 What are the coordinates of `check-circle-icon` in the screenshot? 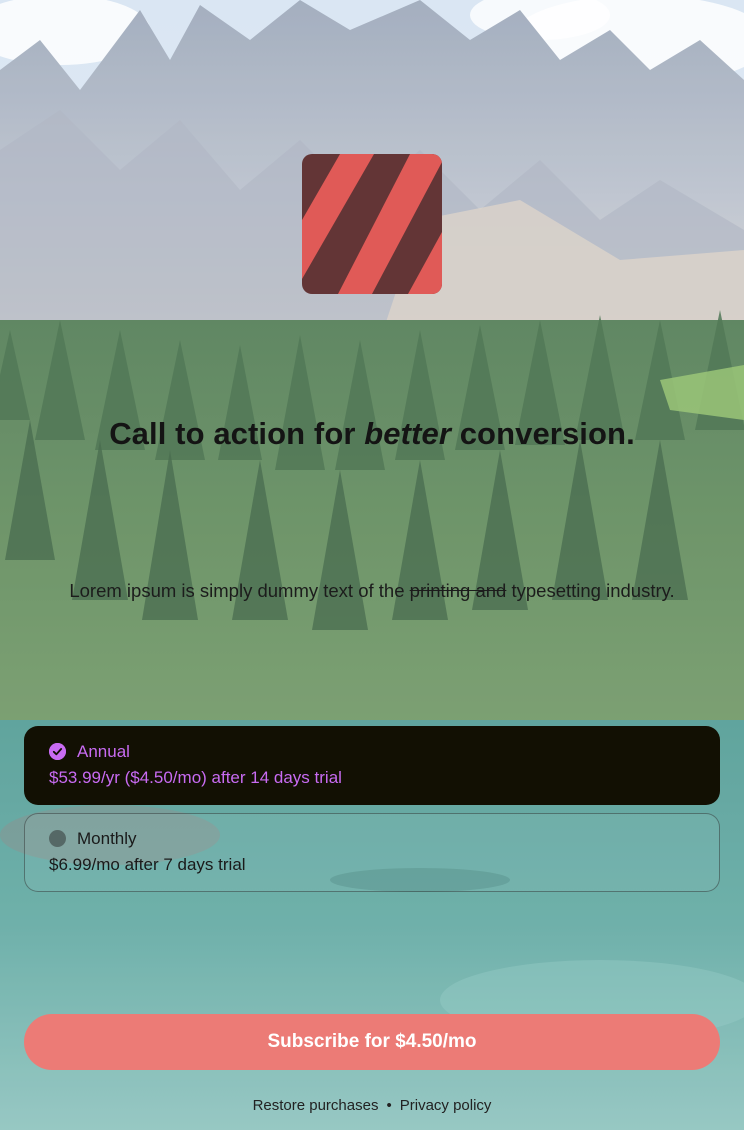 It's located at (57, 751).